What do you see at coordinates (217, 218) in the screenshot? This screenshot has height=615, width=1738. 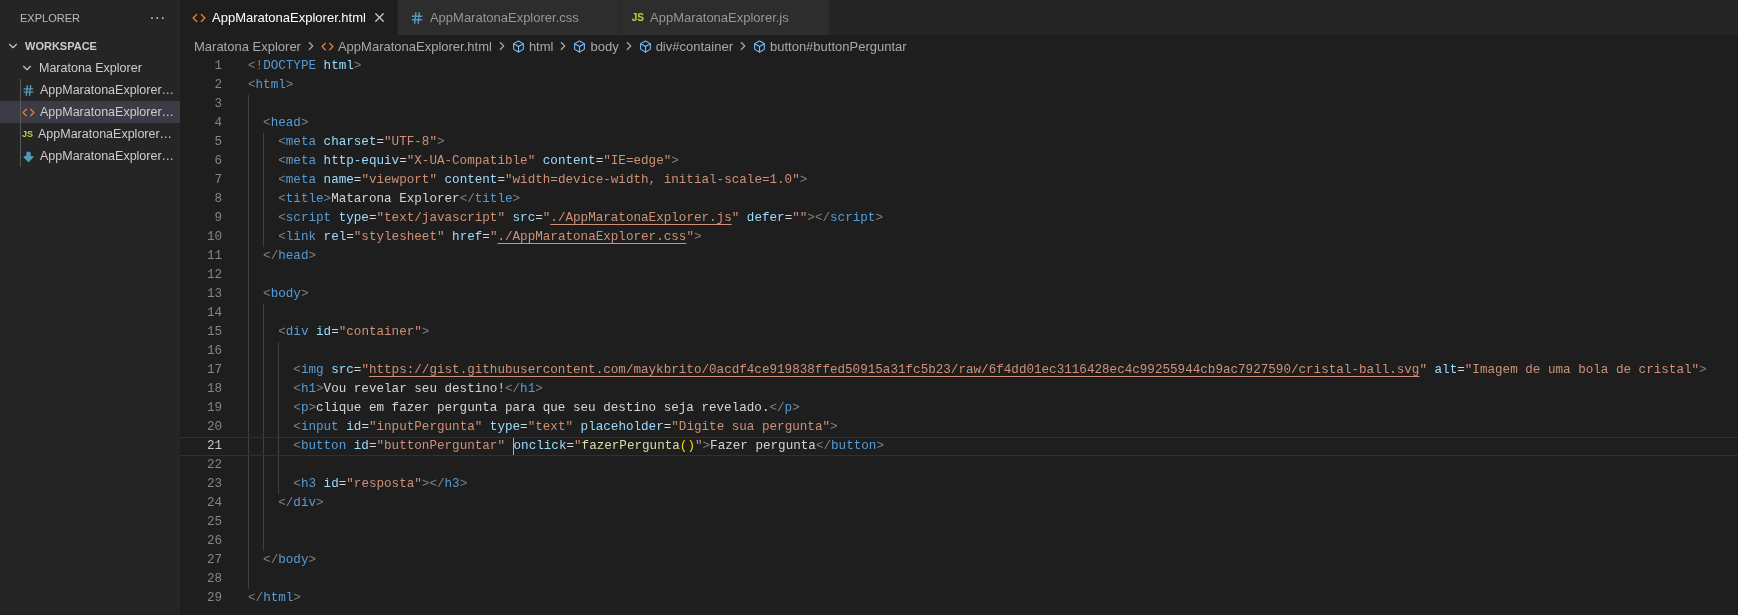 I see `line-number: 9` at bounding box center [217, 218].